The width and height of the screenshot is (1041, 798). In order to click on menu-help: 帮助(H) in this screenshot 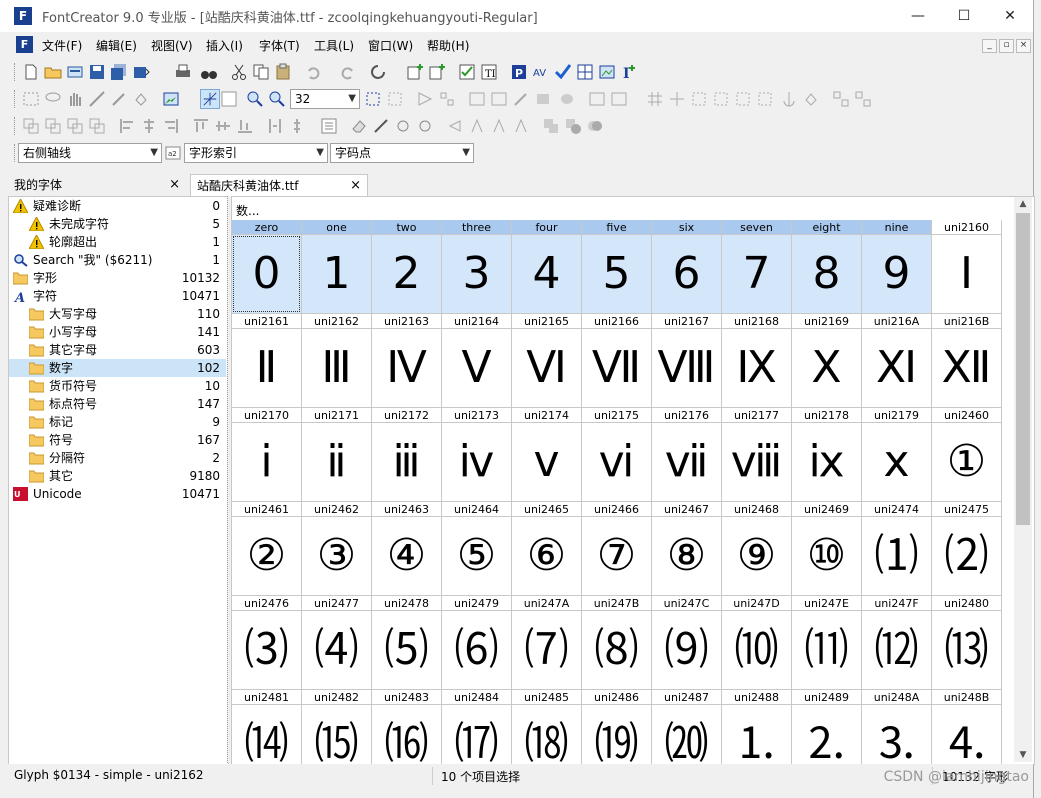, I will do `click(448, 45)`.